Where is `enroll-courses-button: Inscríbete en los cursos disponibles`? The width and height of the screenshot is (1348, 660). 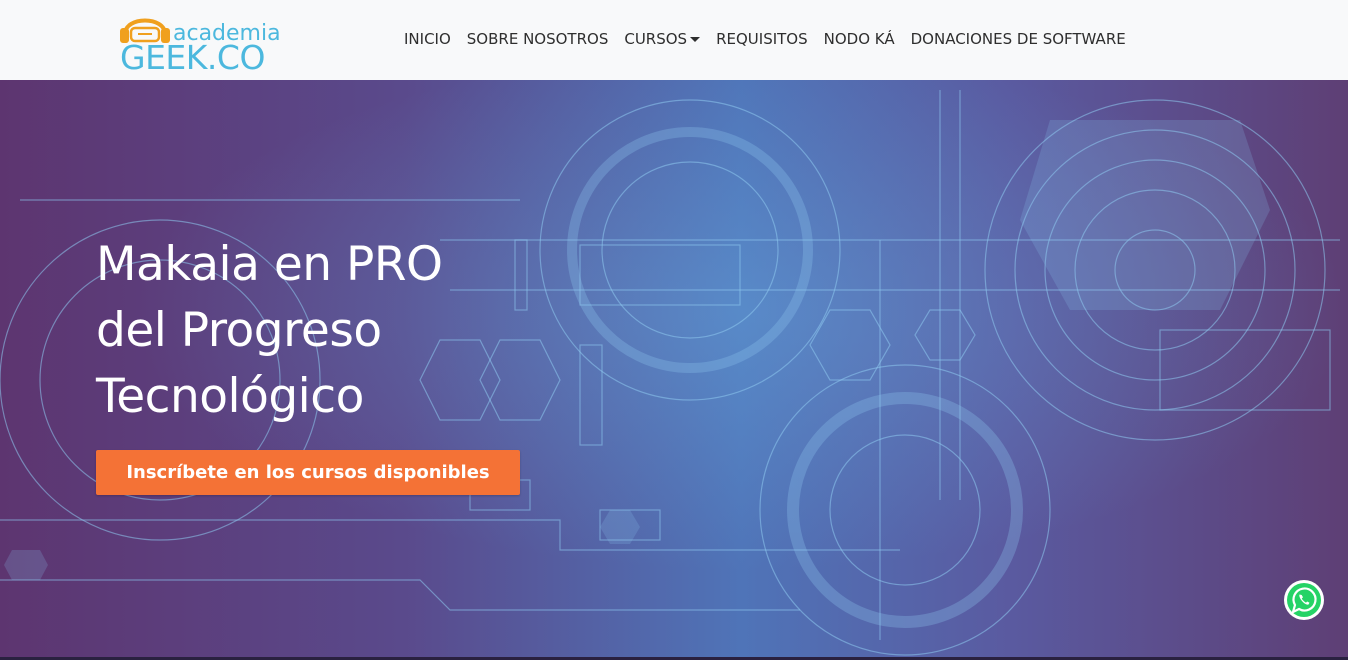 enroll-courses-button: Inscríbete en los cursos disponibles is located at coordinates (308, 472).